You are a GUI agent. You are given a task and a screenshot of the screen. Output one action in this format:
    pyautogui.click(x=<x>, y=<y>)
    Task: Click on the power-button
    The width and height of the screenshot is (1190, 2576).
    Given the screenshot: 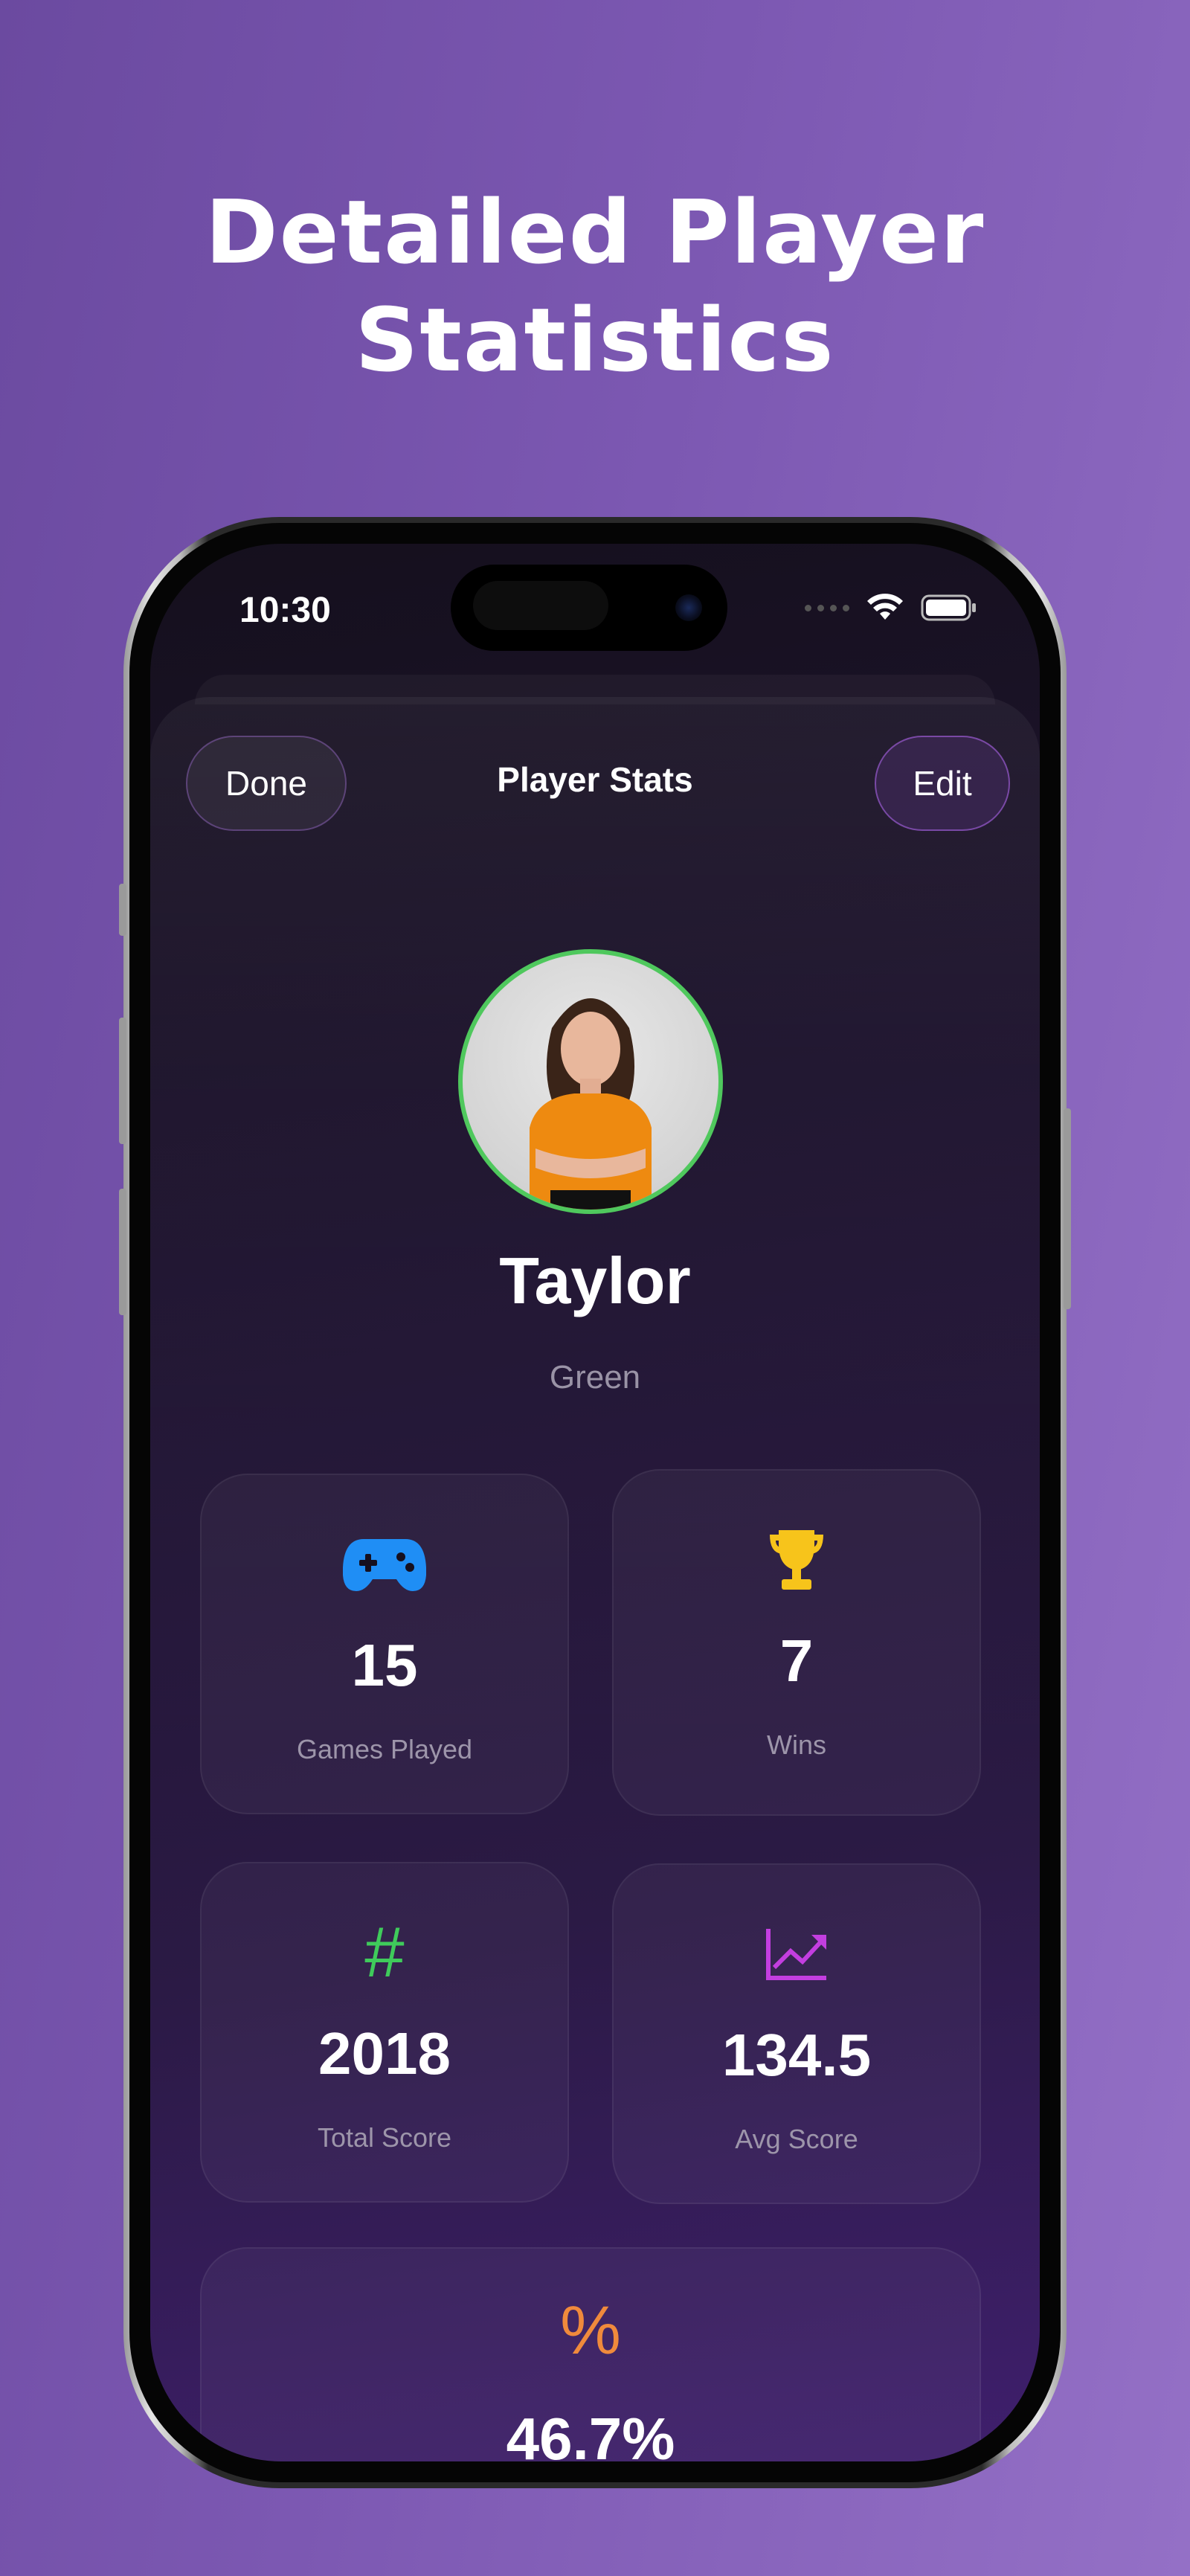 What is the action you would take?
    pyautogui.click(x=1068, y=1208)
    